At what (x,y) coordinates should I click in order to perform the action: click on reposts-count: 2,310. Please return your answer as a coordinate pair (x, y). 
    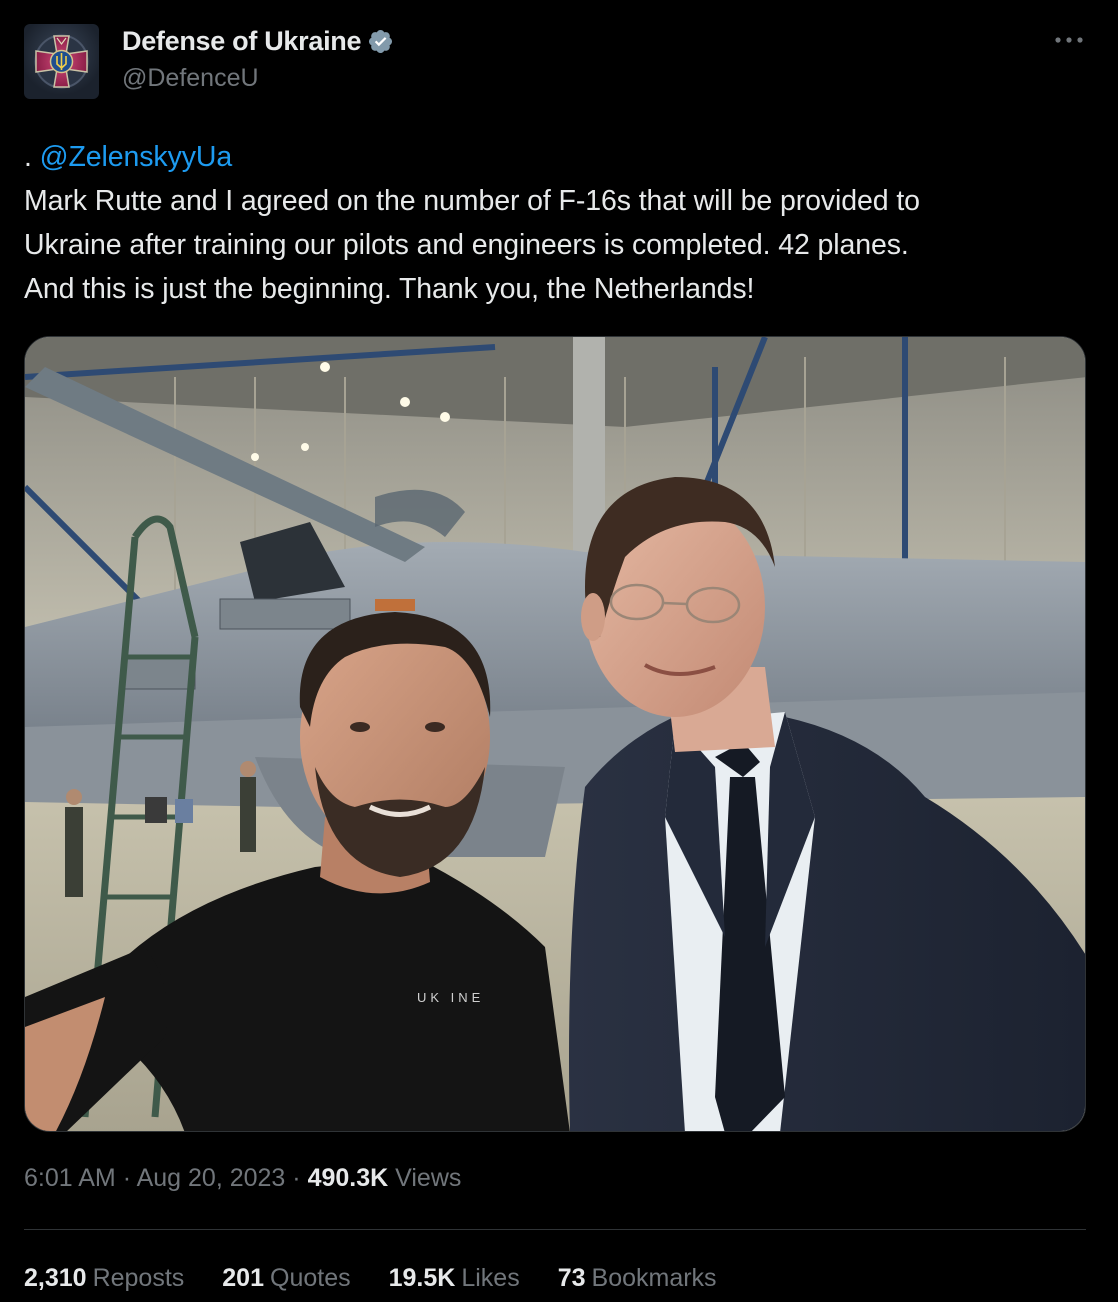
    Looking at the image, I should click on (55, 1278).